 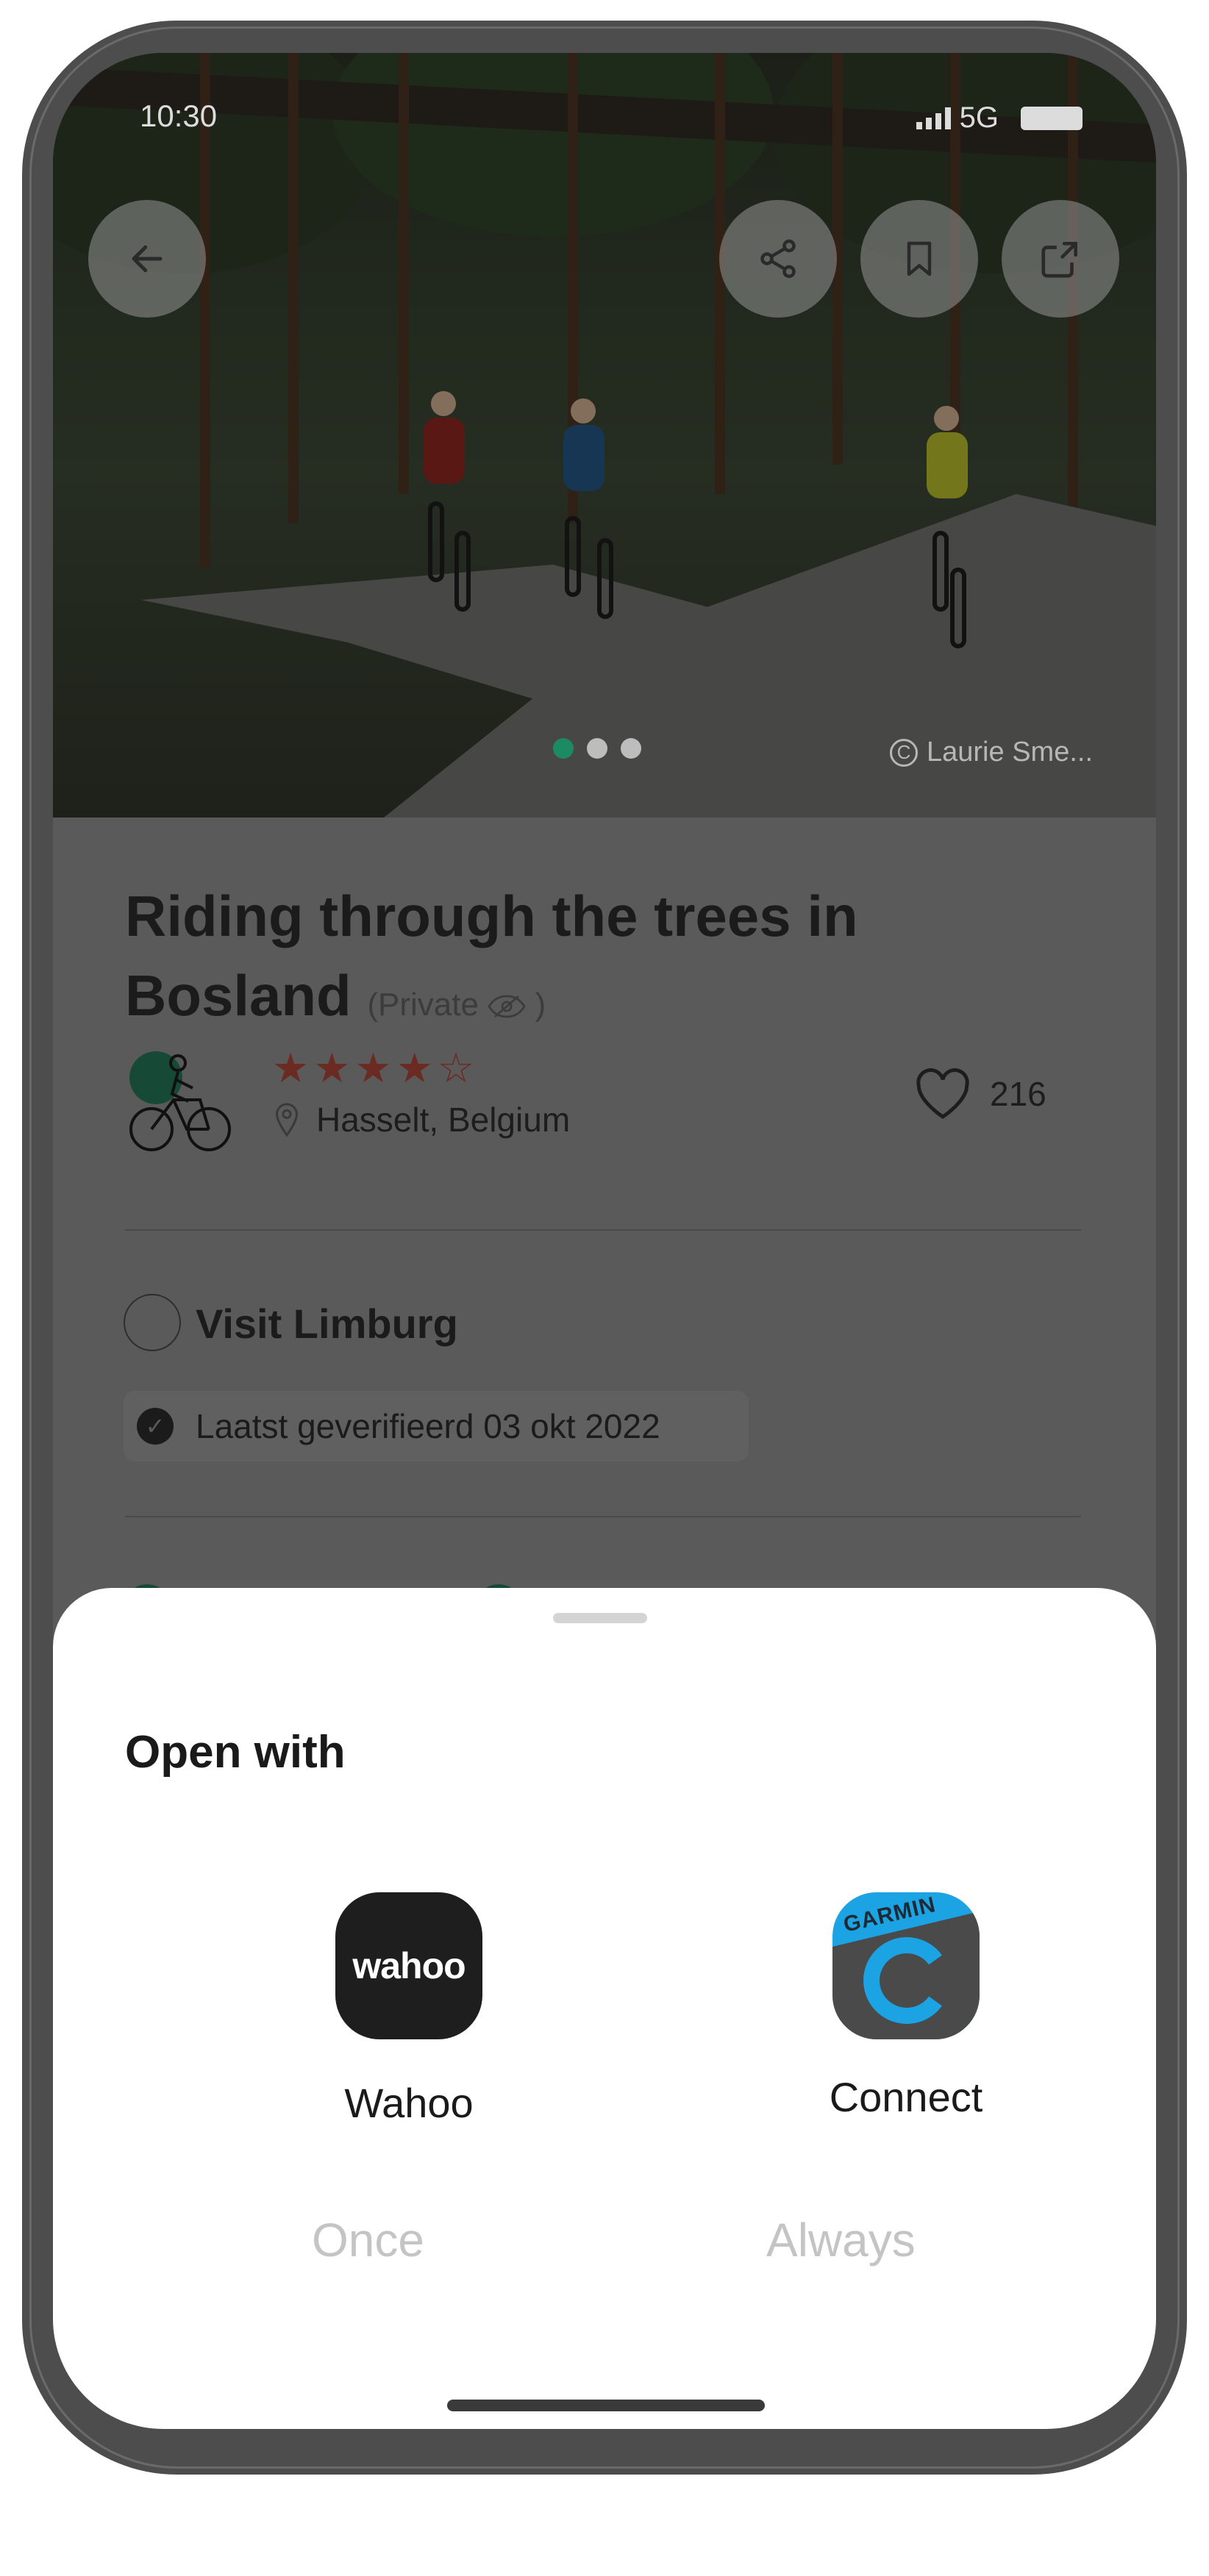 I want to click on location: Hasselt, Belgium, so click(x=422, y=1119).